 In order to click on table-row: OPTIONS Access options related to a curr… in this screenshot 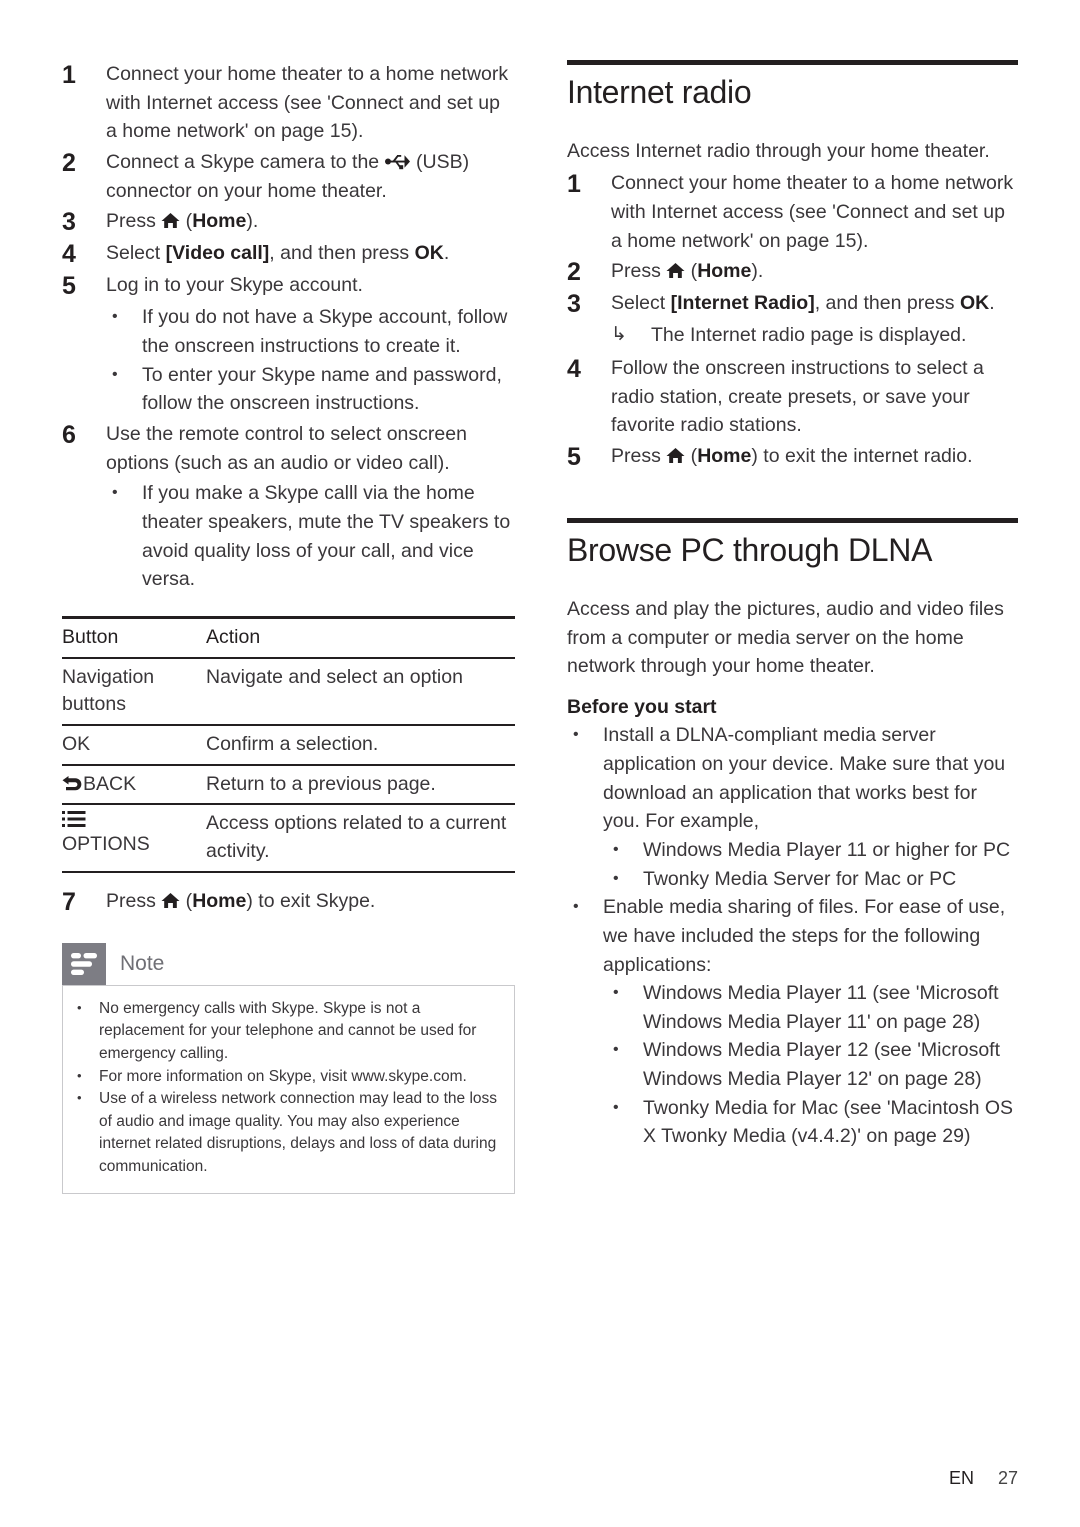, I will do `click(288, 838)`.